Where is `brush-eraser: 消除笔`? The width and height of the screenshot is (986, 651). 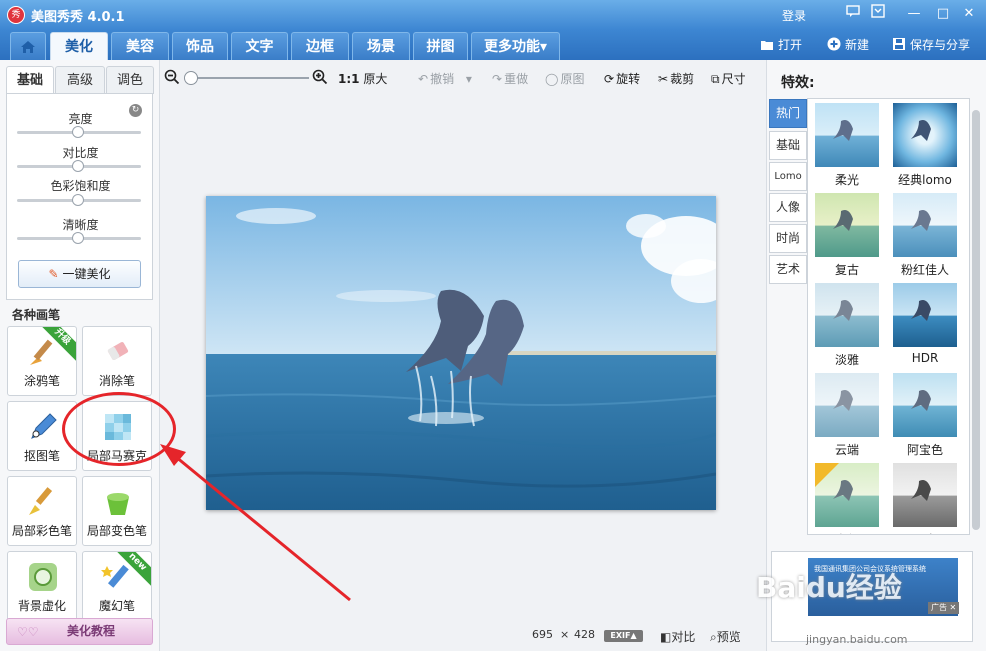
brush-eraser: 消除笔 is located at coordinates (117, 361).